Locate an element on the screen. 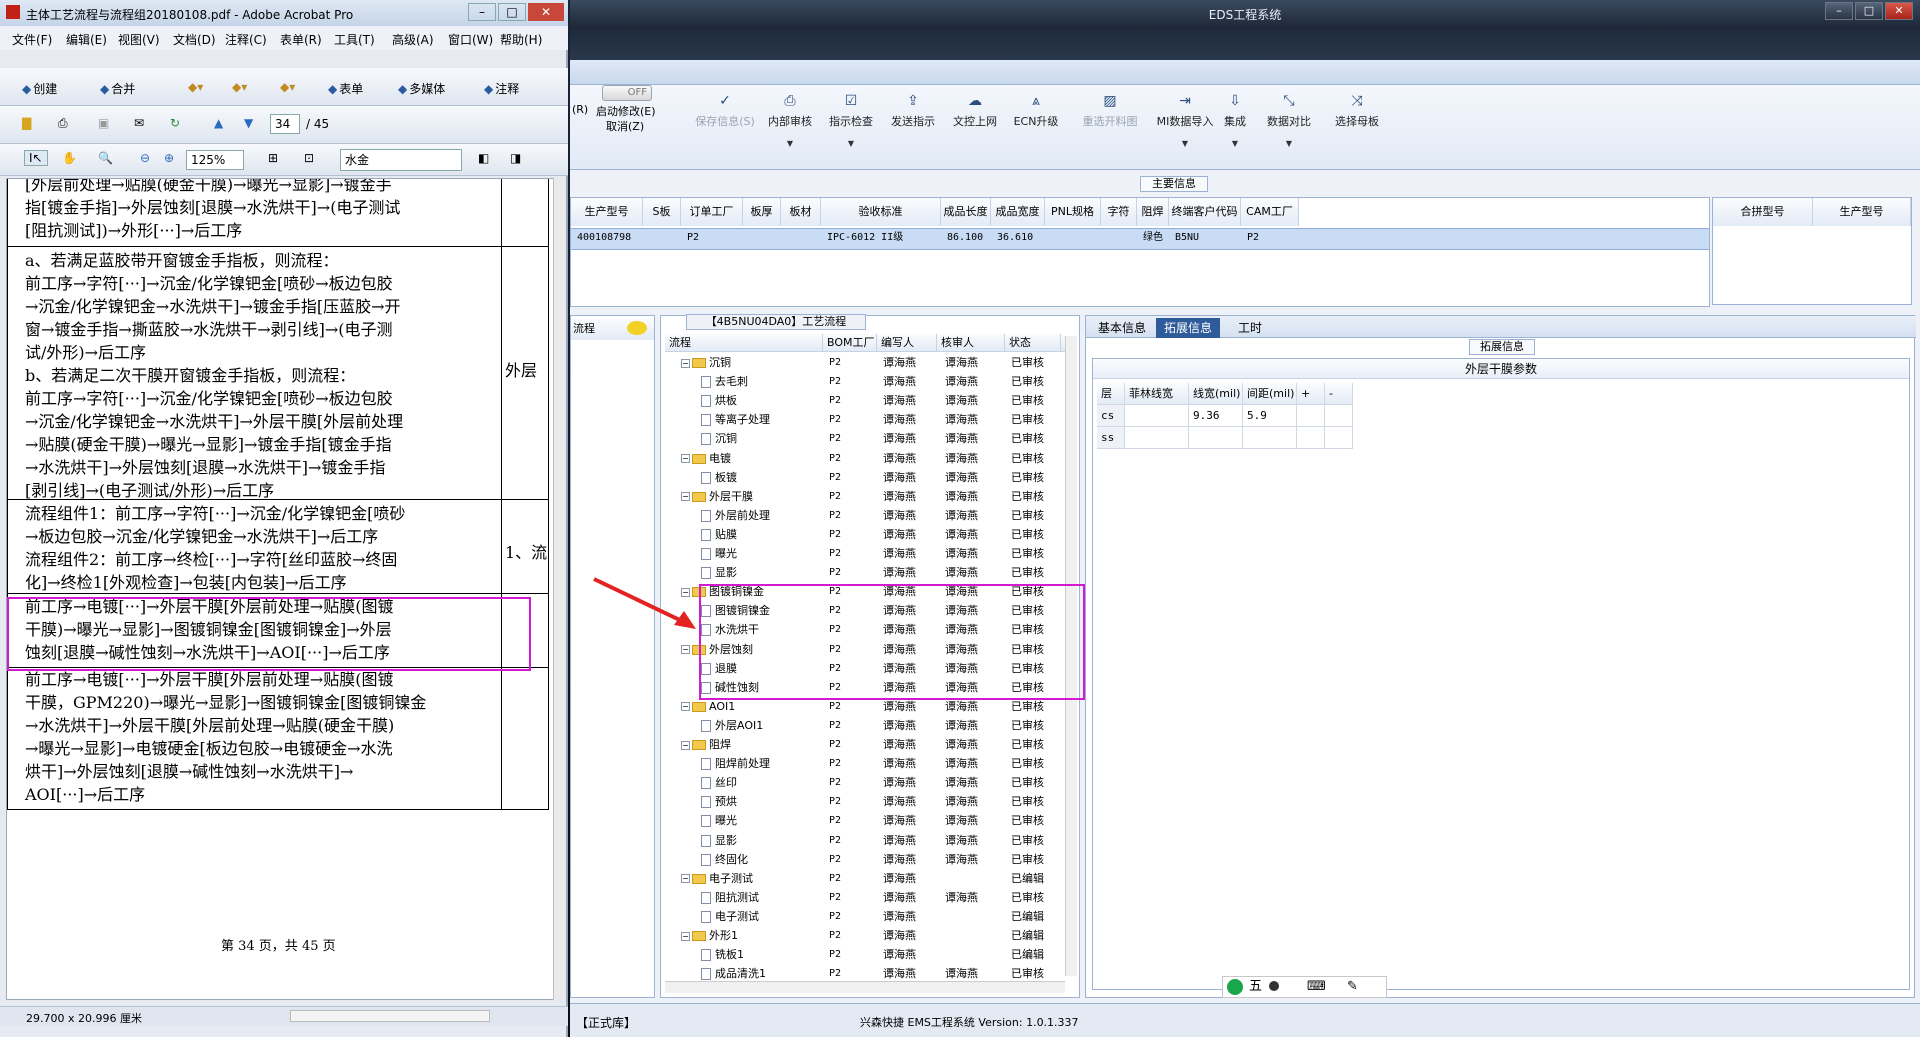  tree-node: − 外形1 is located at coordinates (709, 935).